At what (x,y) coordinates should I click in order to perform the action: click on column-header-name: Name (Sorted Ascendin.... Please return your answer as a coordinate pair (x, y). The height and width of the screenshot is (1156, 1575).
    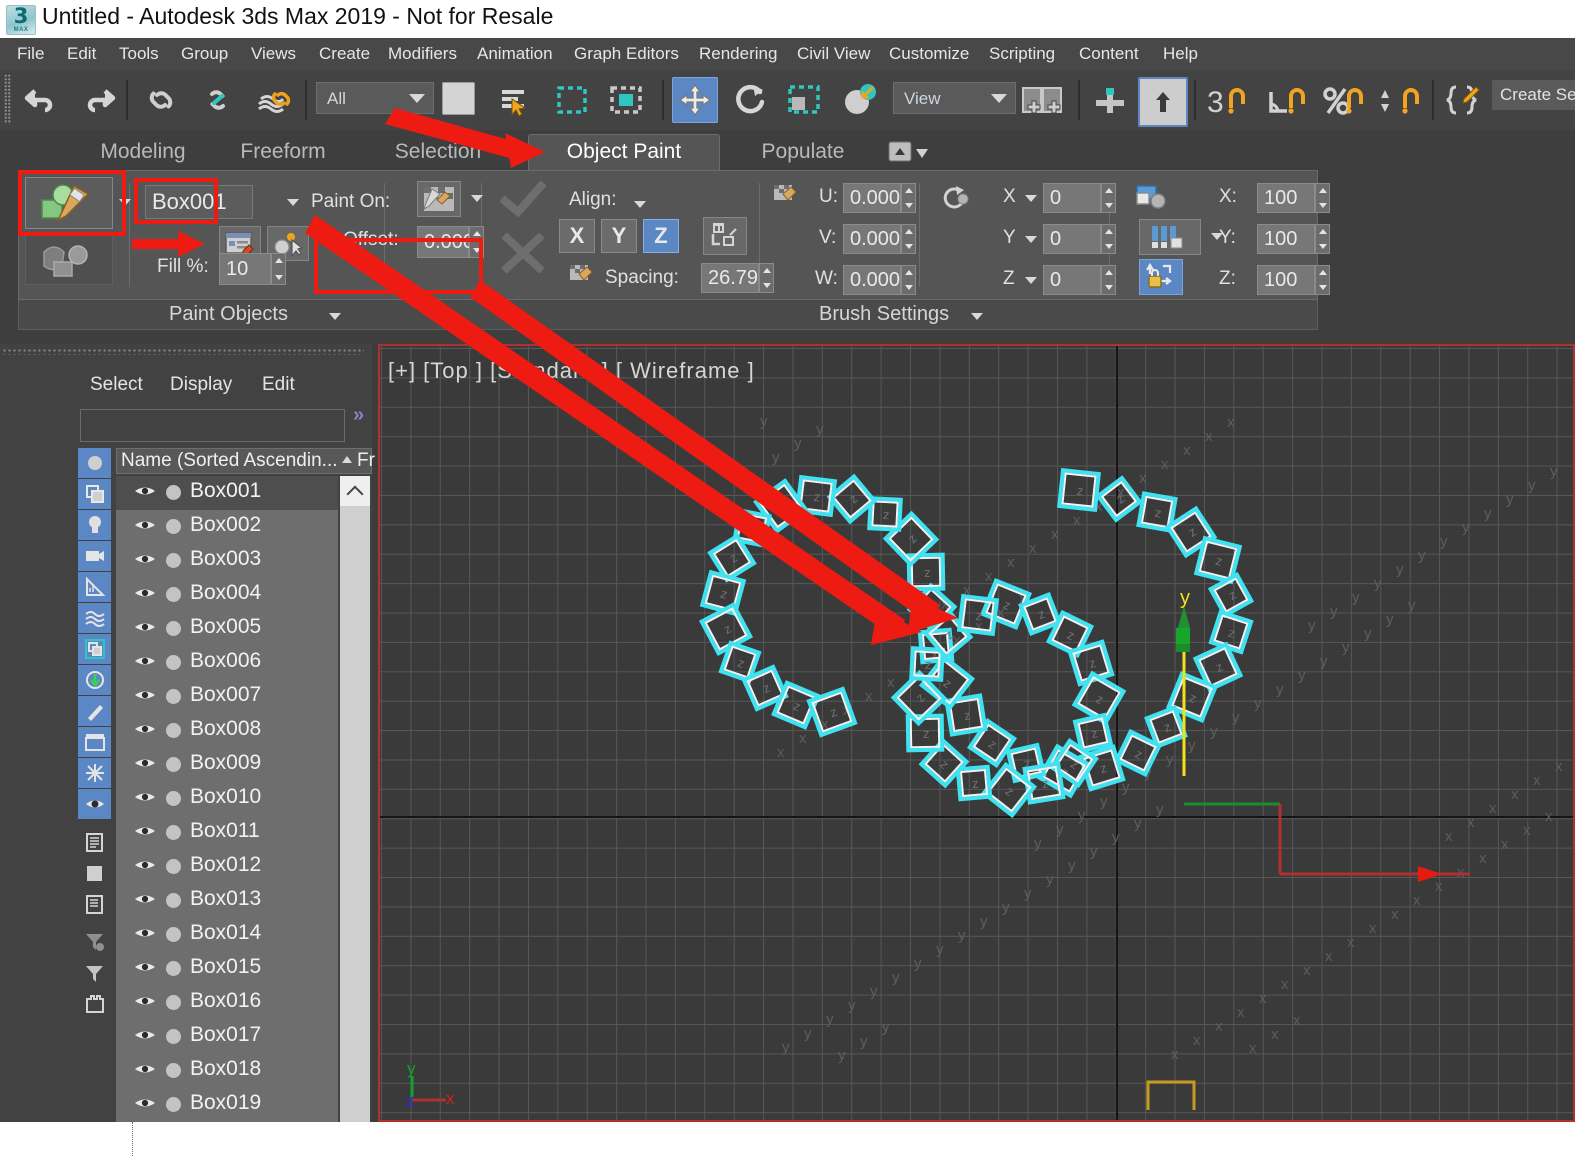
    Looking at the image, I should click on (229, 461).